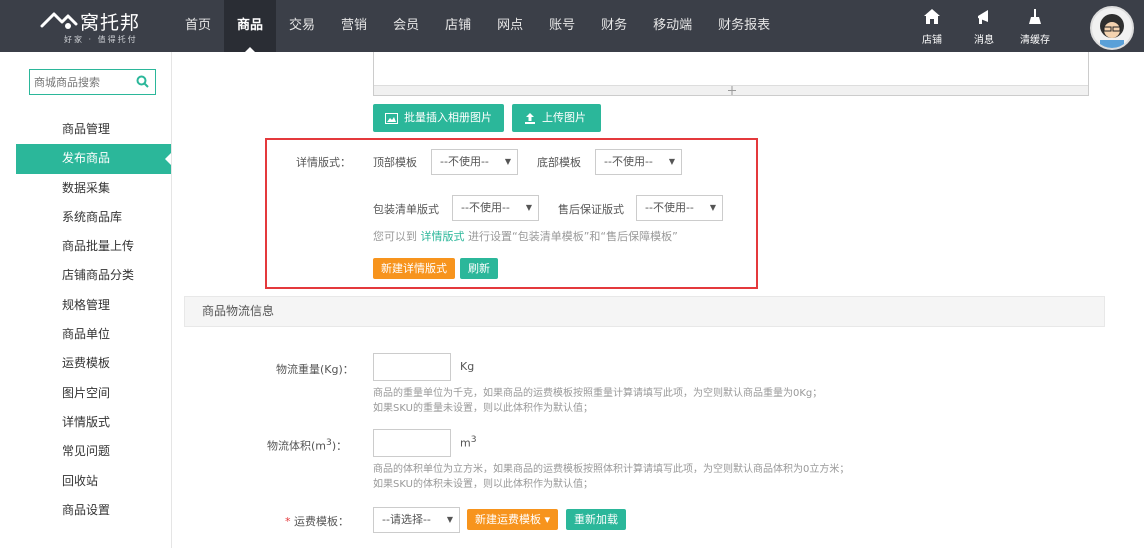 The height and width of the screenshot is (548, 1144). Describe the element at coordinates (110, 23) in the screenshot. I see `brand-name: 窝托邦` at that location.